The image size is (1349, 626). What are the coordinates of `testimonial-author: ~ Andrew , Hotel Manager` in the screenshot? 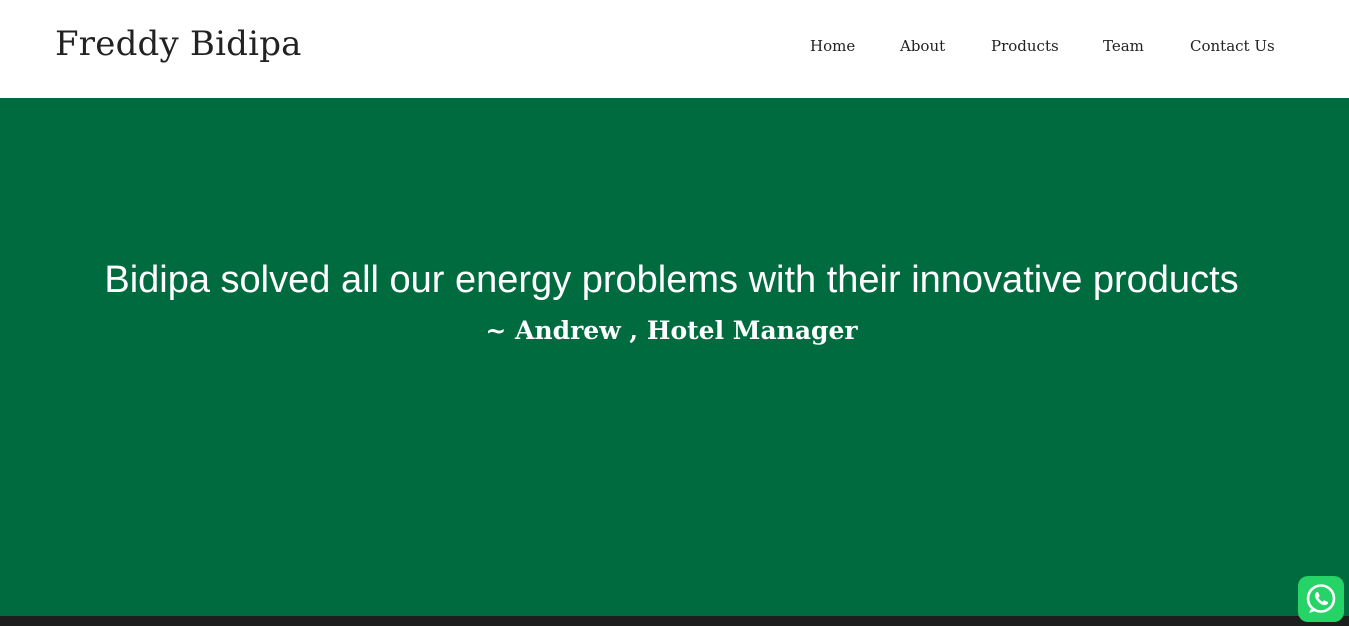 It's located at (671, 330).